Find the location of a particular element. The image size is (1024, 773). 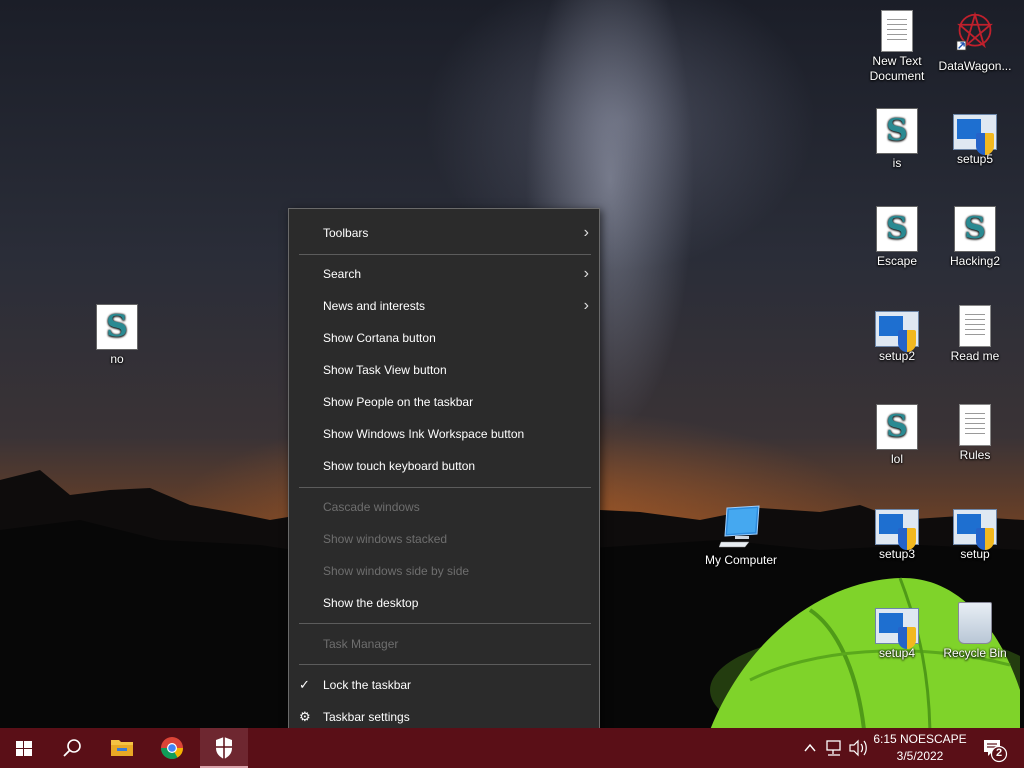

menu-item-label: Show Task View button is located at coordinates (385, 370).